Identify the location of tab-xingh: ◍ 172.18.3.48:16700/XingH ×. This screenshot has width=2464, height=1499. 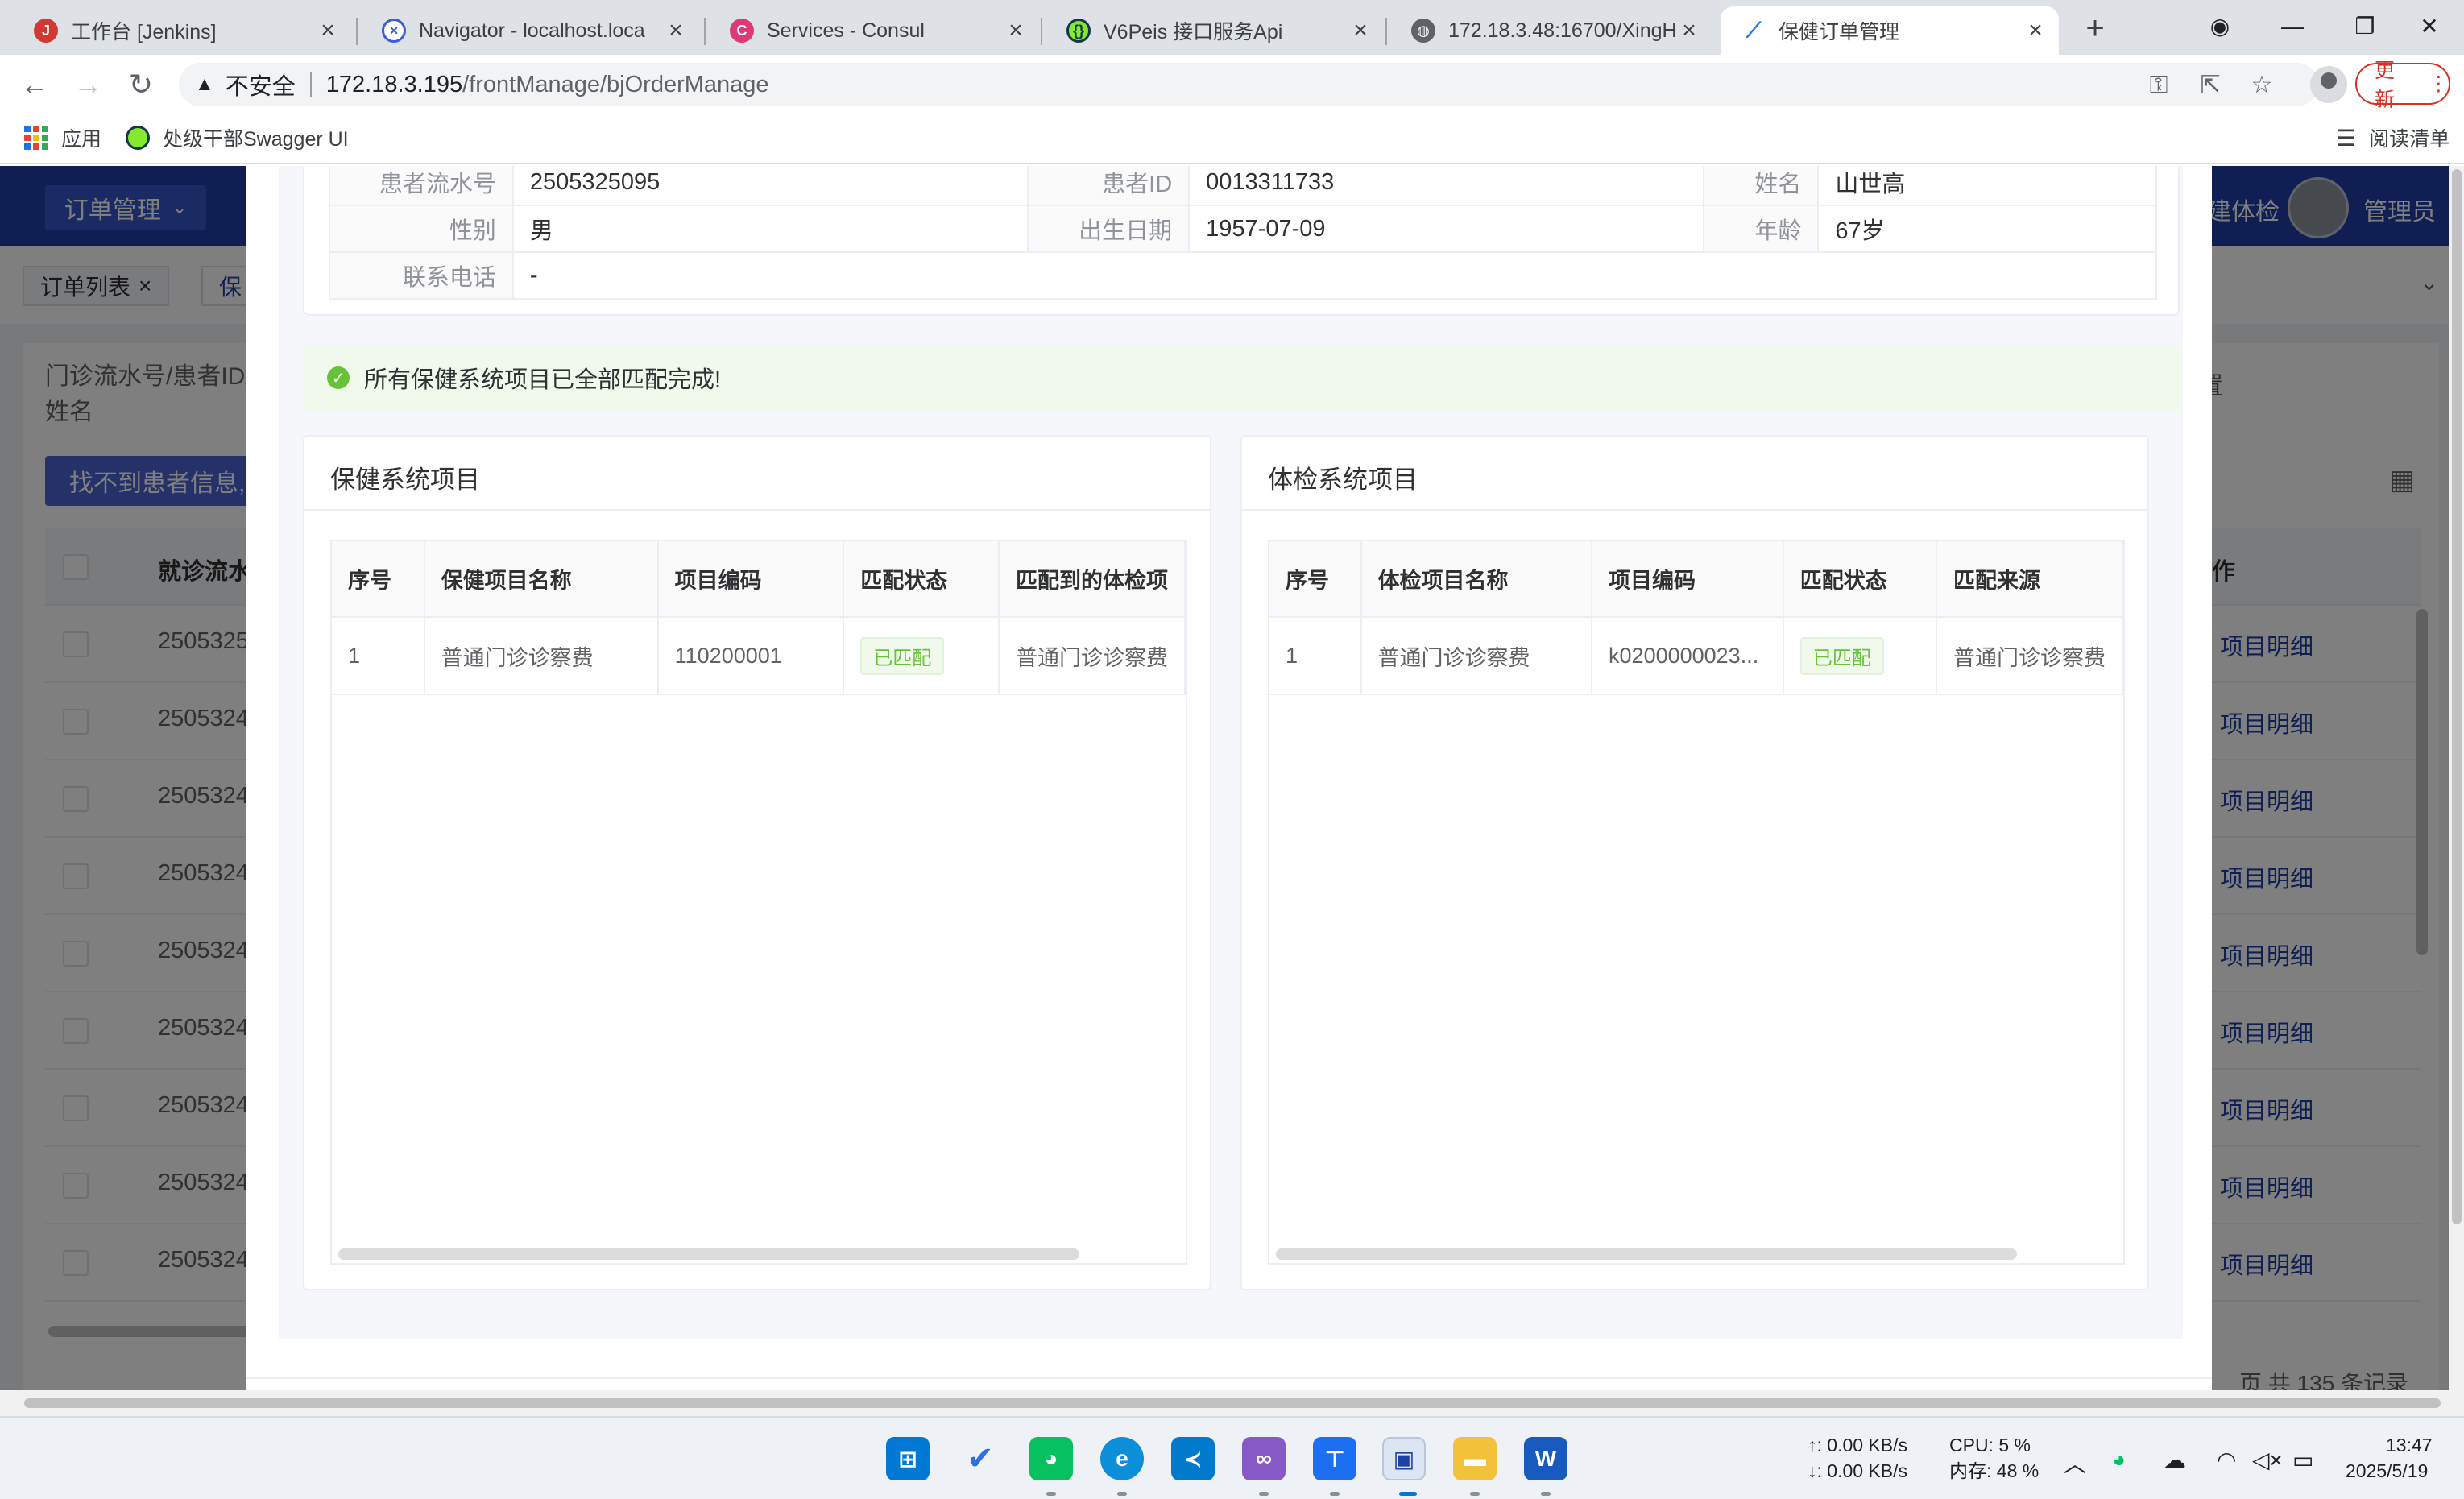
(1551, 30).